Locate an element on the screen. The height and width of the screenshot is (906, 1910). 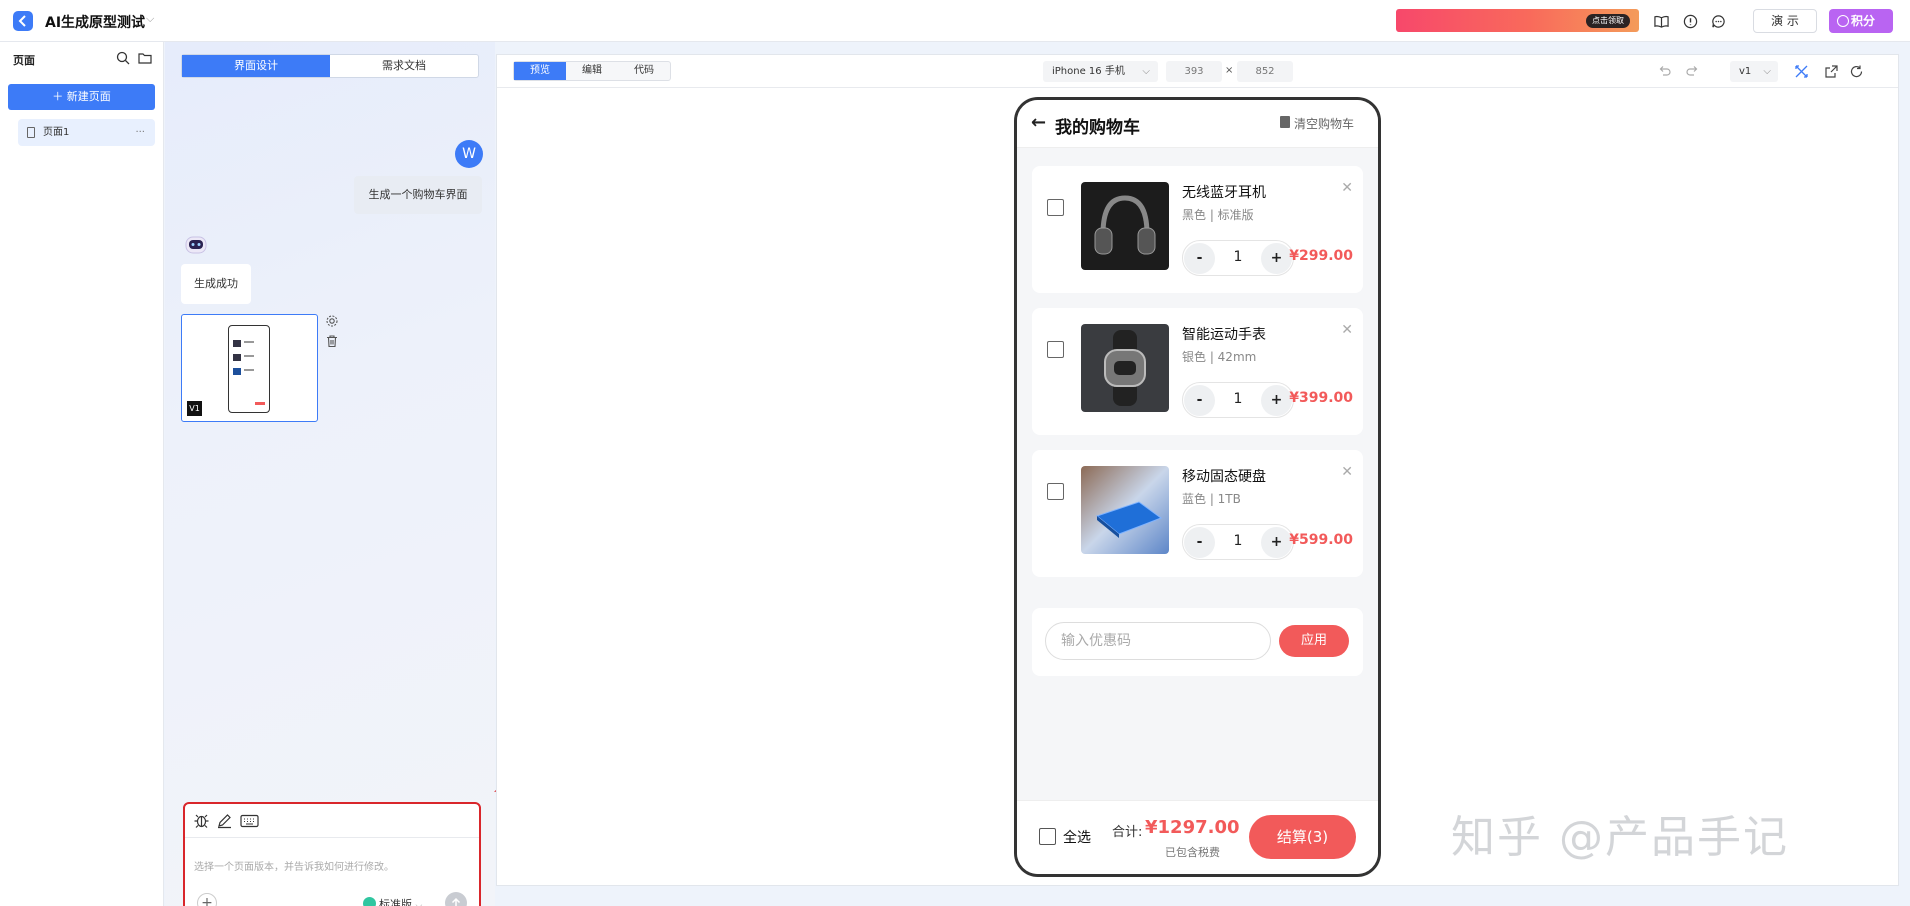
product-price: ¥599.00 is located at coordinates (1321, 540).